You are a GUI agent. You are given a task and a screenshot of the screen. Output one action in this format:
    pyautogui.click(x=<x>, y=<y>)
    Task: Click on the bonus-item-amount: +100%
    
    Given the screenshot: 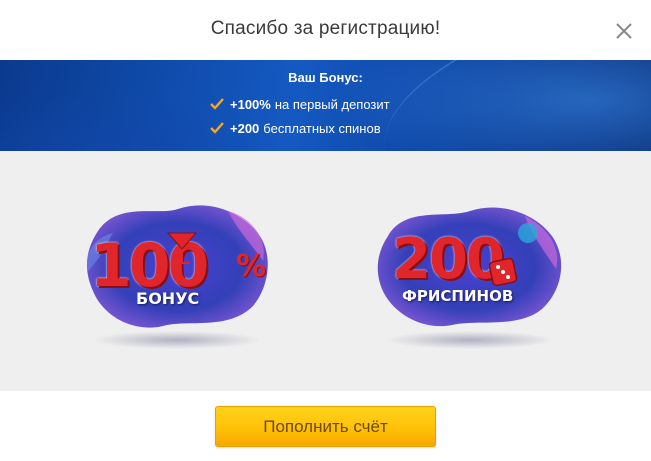 What is the action you would take?
    pyautogui.click(x=250, y=104)
    